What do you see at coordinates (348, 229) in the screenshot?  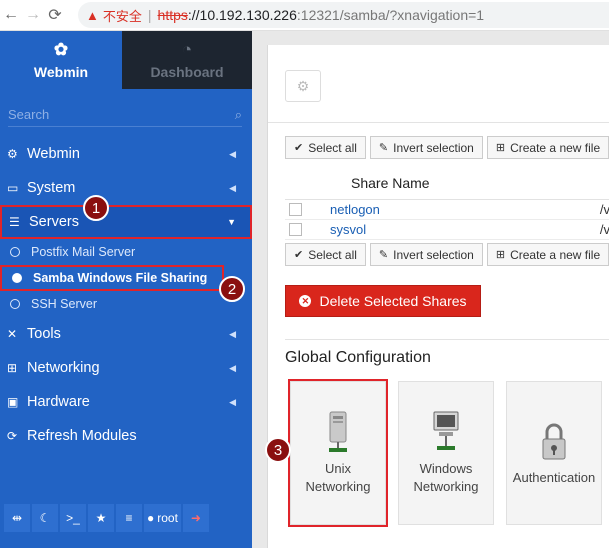 I see `share-link: sysvol` at bounding box center [348, 229].